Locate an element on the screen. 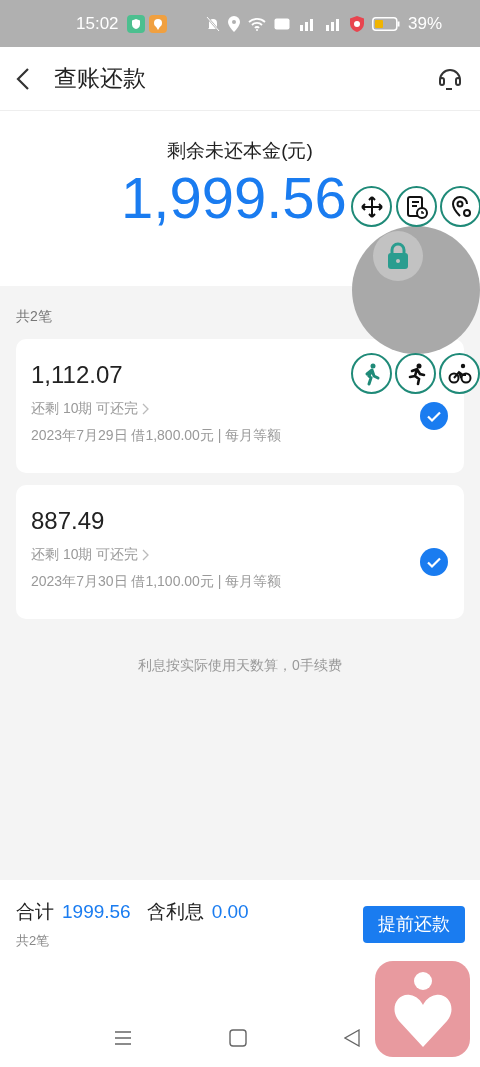 The width and height of the screenshot is (480, 1067). principal-amount: 1,999.56 is located at coordinates (234, 197).